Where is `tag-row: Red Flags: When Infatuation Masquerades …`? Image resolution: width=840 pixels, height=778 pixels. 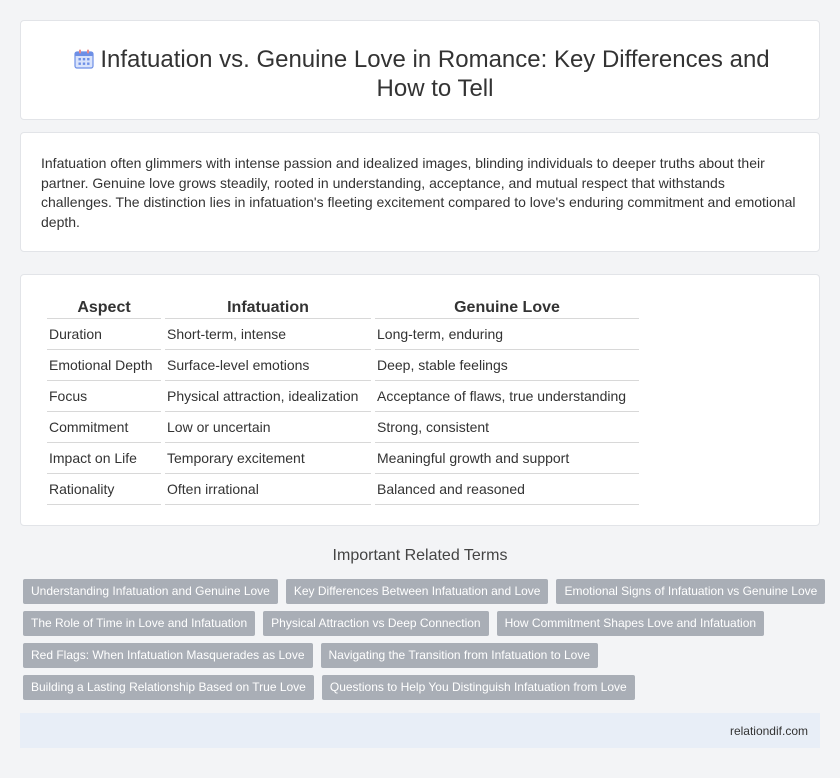
tag-row: Red Flags: When Infatuation Masquerades … is located at coordinates (423, 659).